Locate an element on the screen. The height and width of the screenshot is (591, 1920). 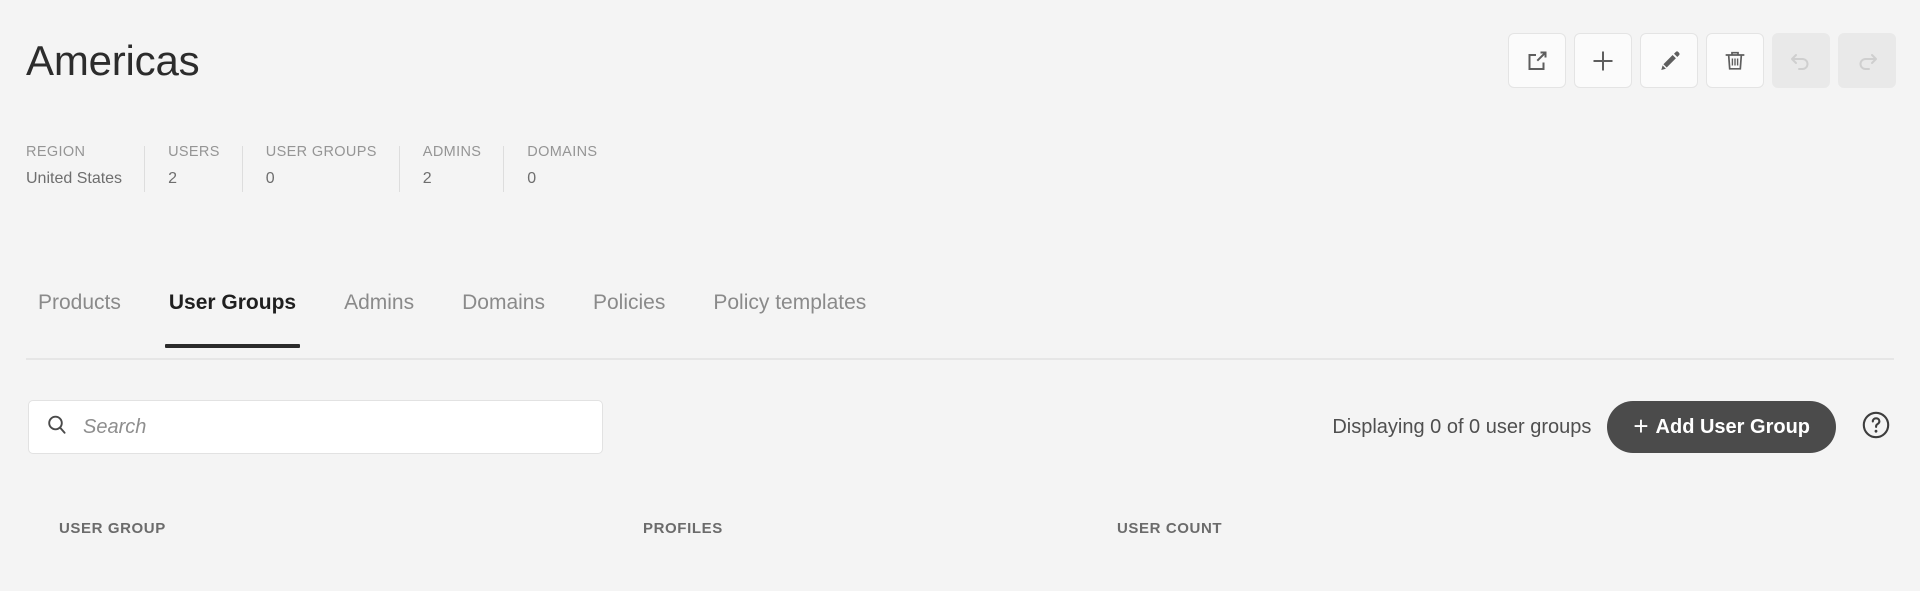
tab-products: Products is located at coordinates (85, 315).